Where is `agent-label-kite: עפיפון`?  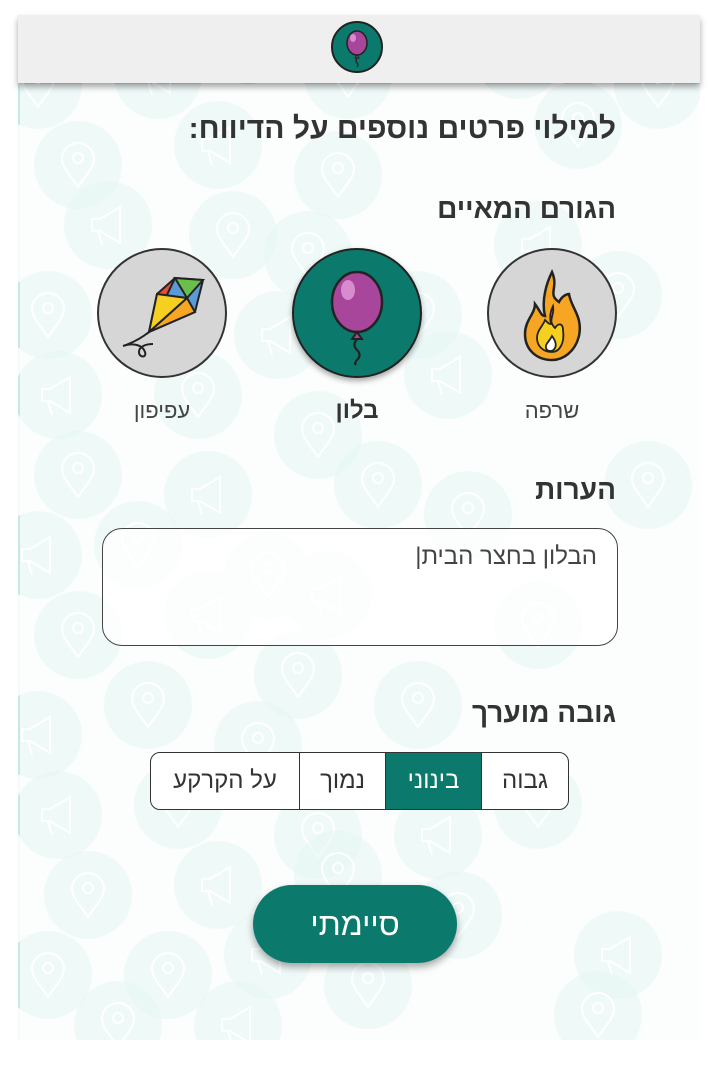
agent-label-kite: עפיפון is located at coordinates (162, 410).